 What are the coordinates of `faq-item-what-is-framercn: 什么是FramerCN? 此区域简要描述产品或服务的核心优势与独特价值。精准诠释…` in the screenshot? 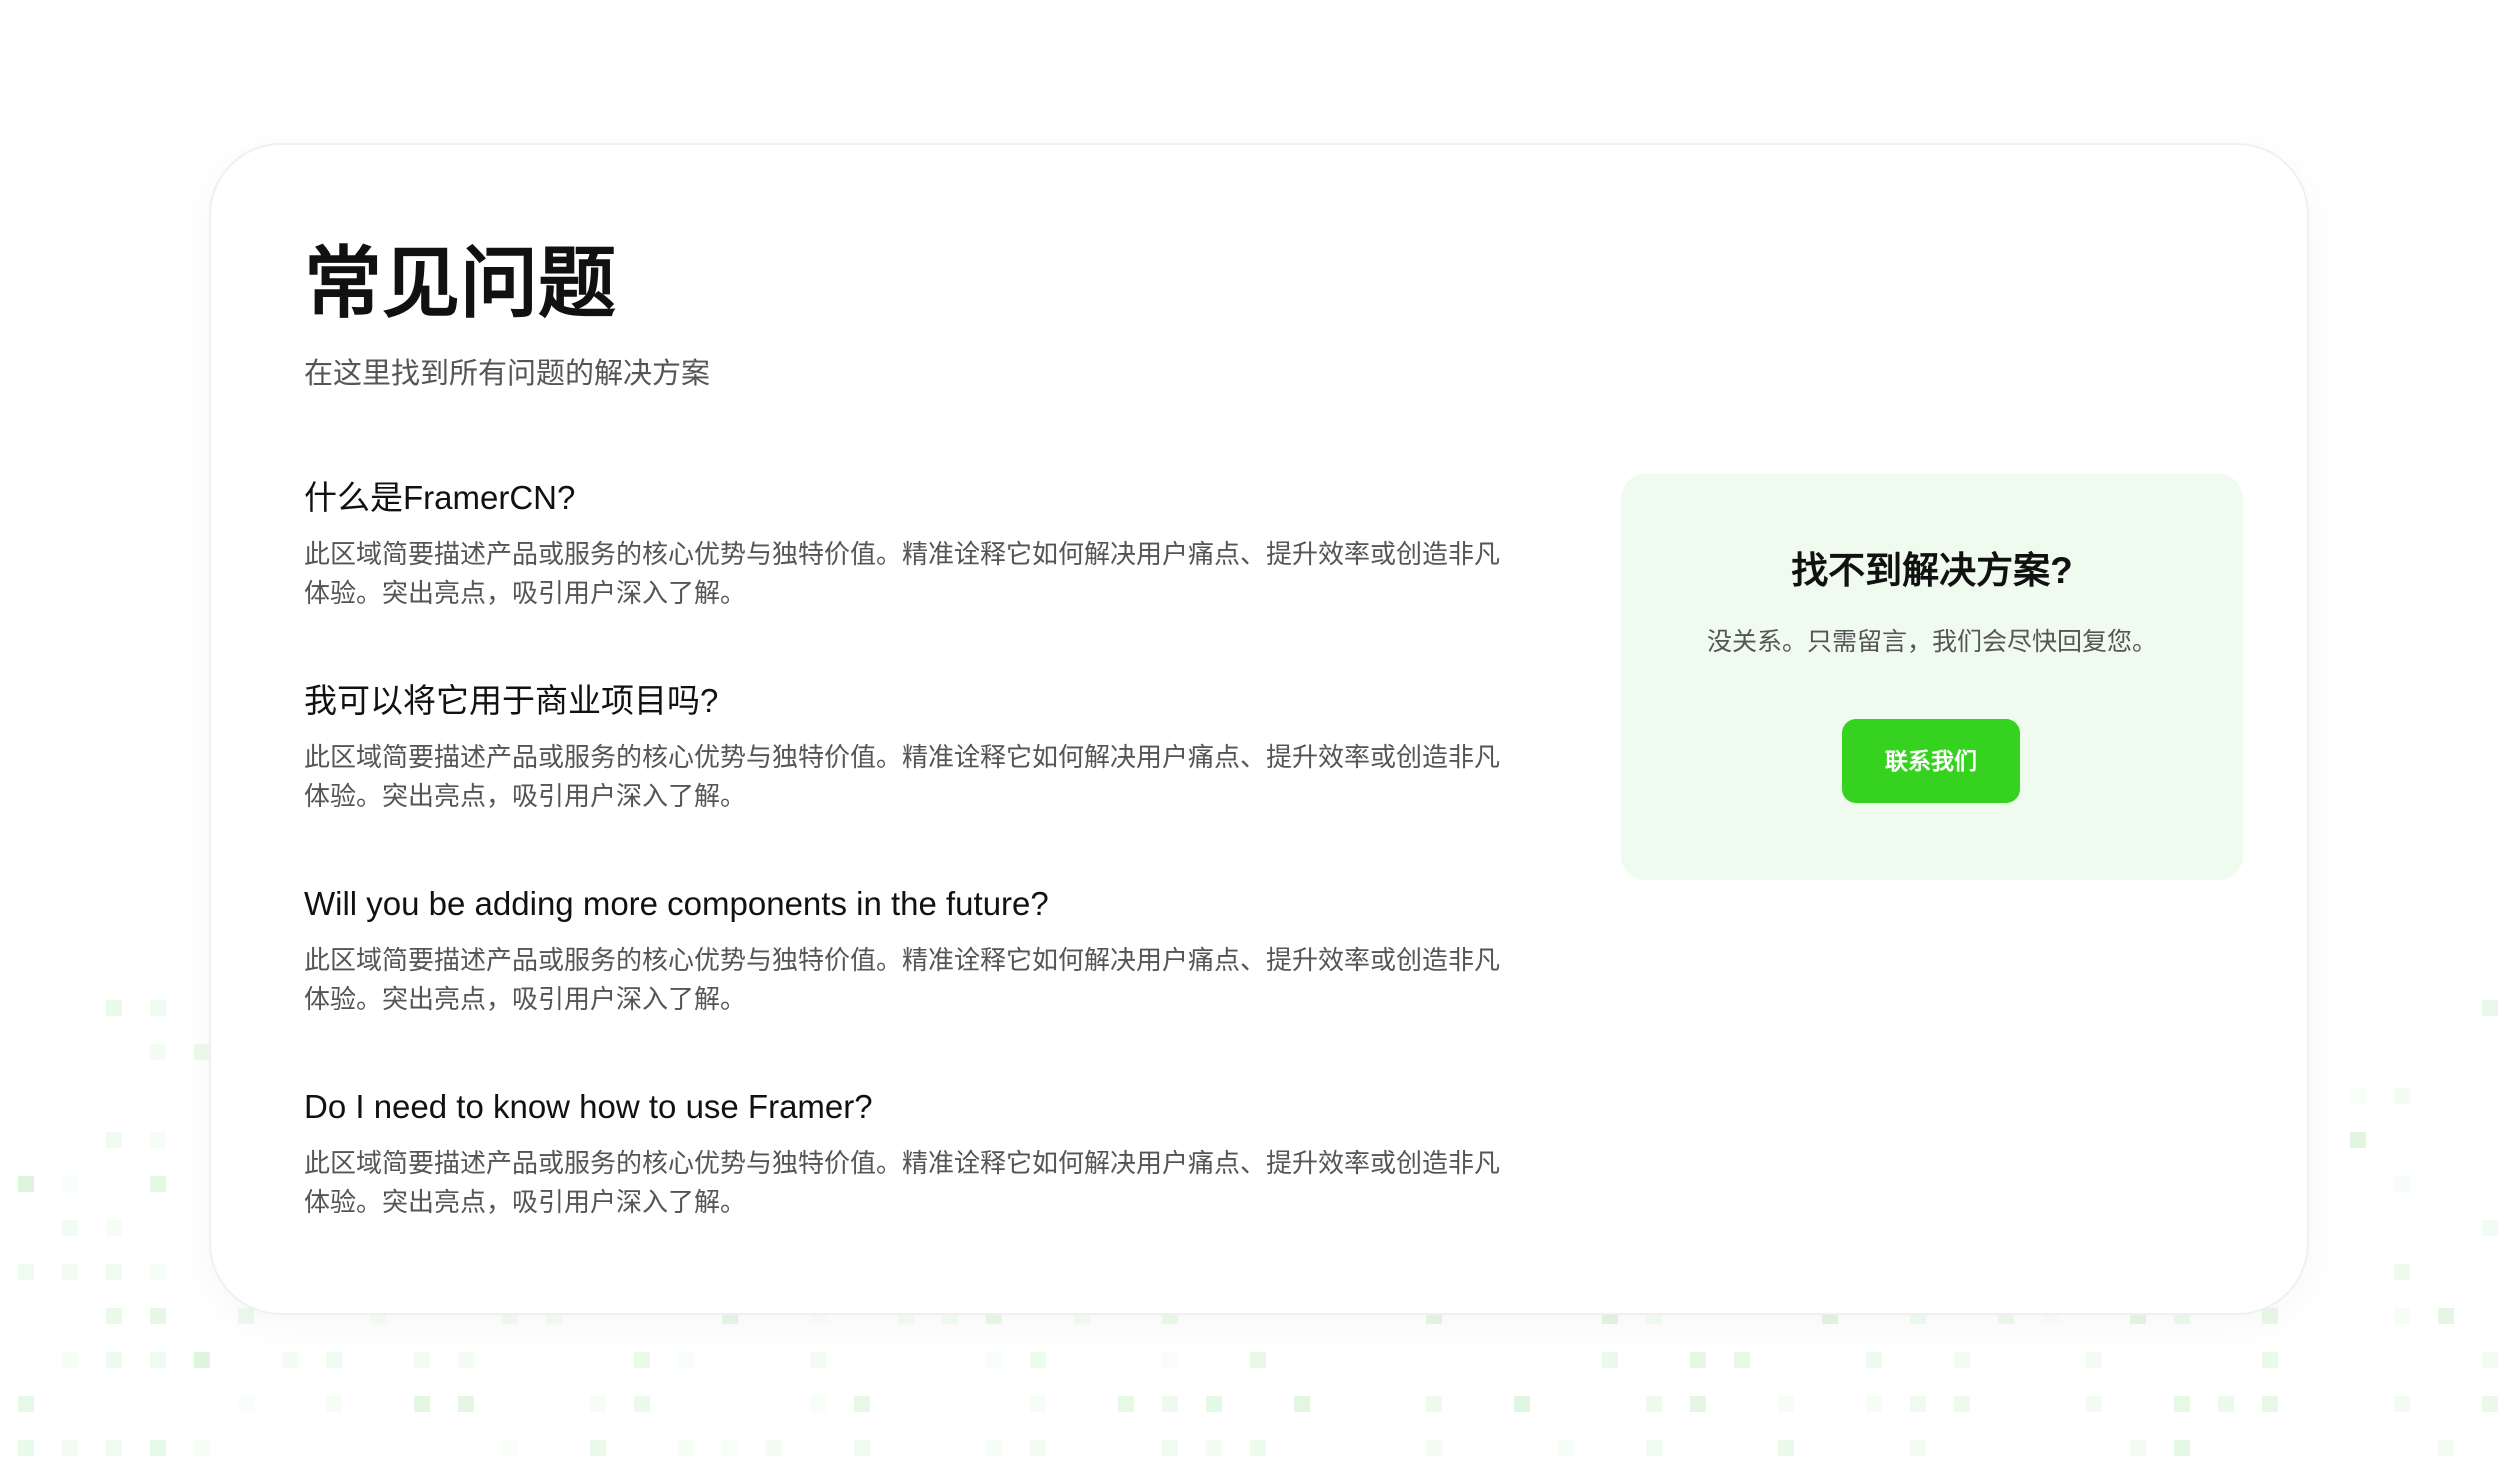 It's located at (911, 572).